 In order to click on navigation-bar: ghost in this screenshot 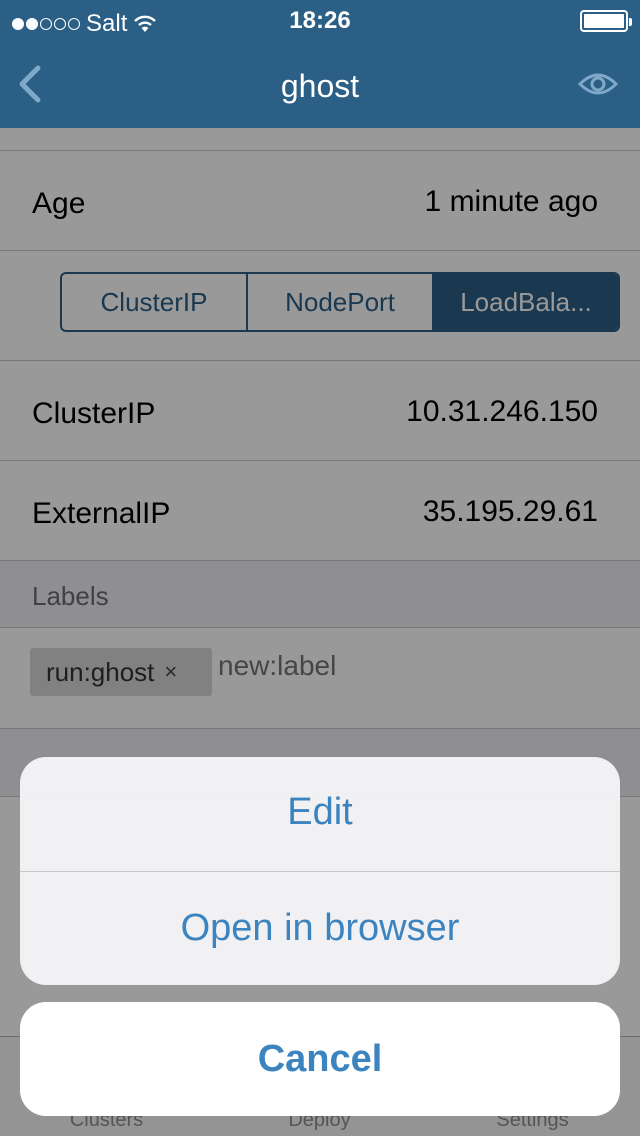, I will do `click(320, 84)`.